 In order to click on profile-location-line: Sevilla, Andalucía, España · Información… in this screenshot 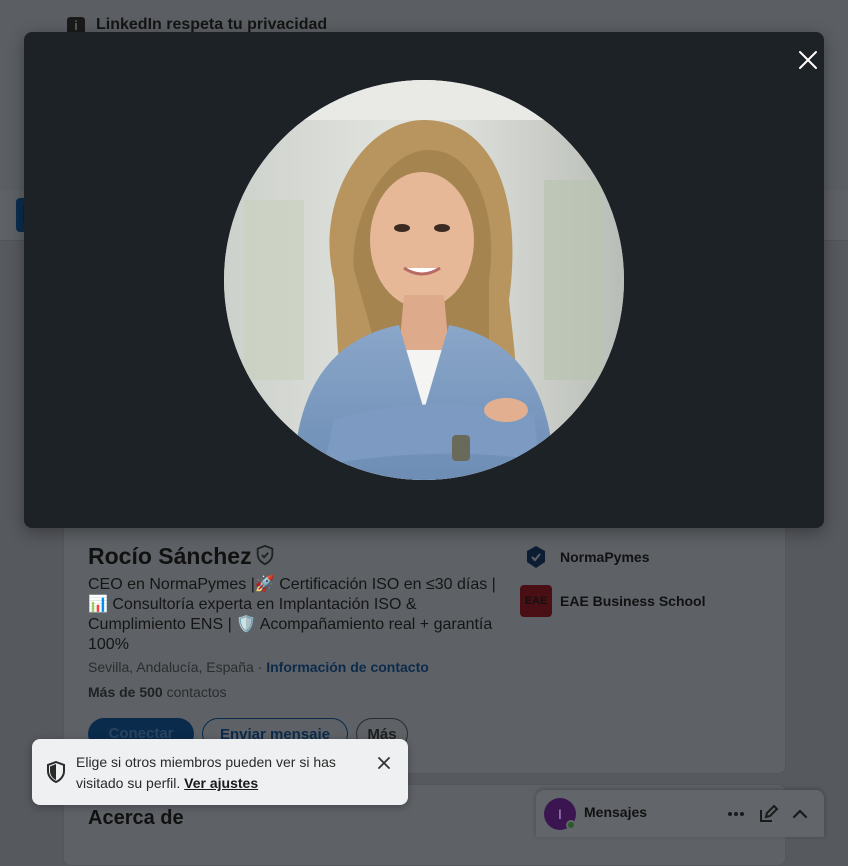, I will do `click(258, 667)`.